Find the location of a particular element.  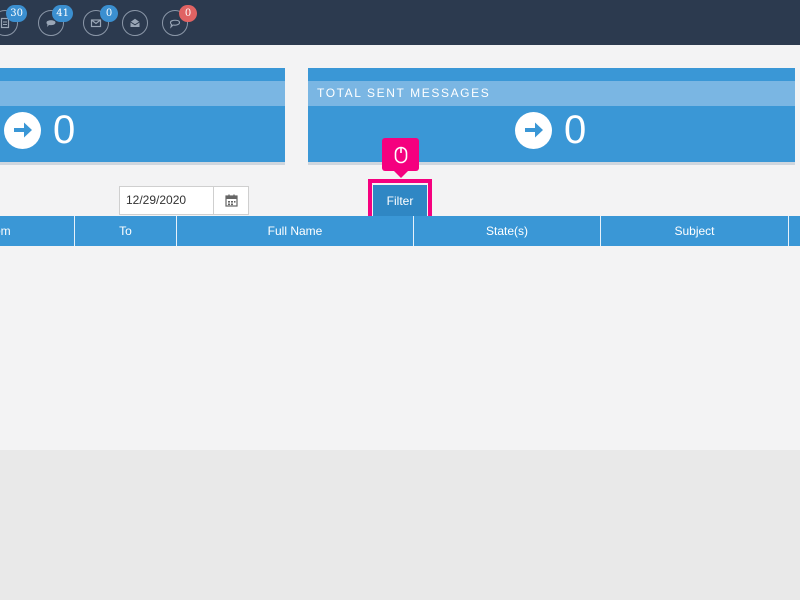

mail-icon: 0 is located at coordinates (100, 20).